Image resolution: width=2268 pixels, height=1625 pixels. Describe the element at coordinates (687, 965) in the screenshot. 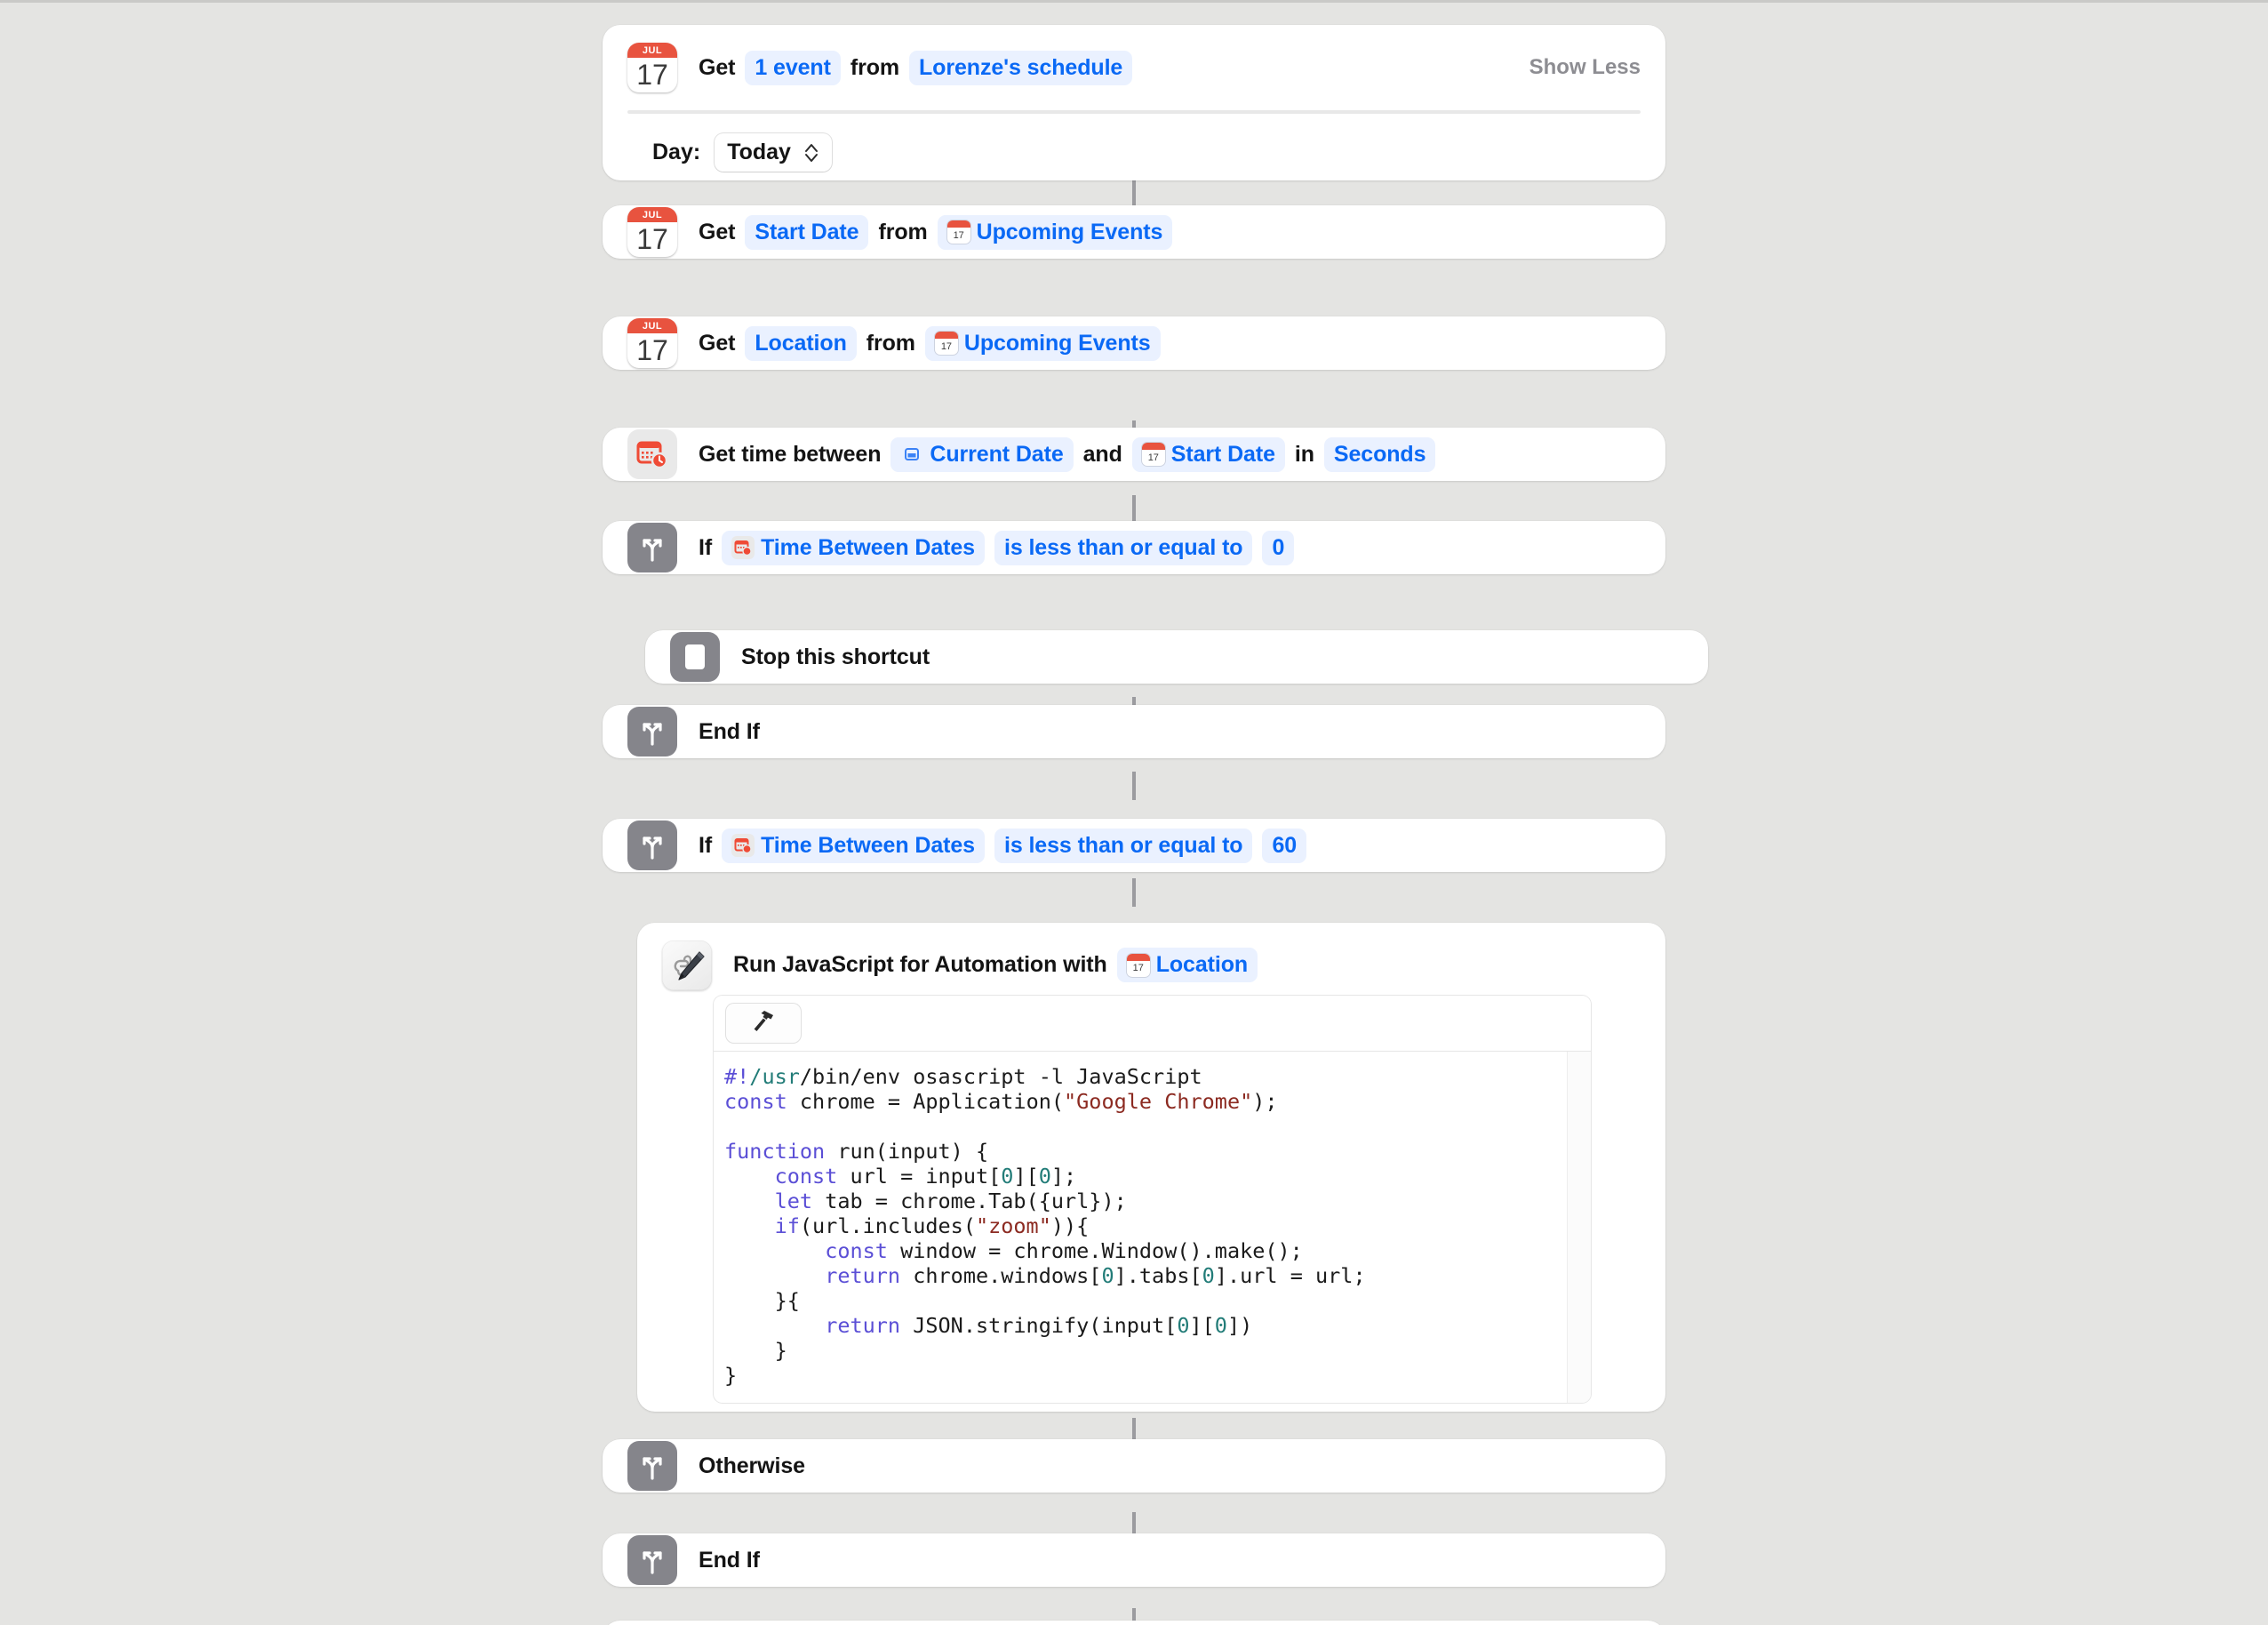

I see `script-editor-icon` at that location.